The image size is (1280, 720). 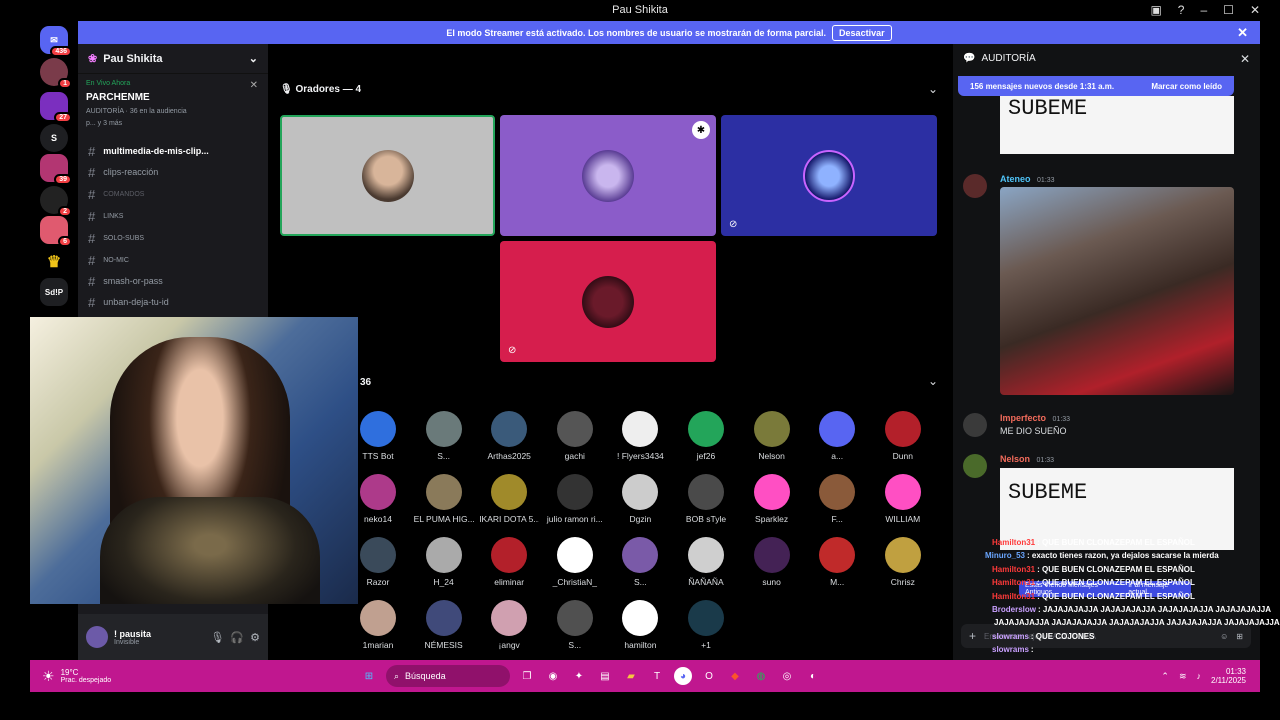 What do you see at coordinates (903, 562) in the screenshot?
I see `audience-member: Chrisz` at bounding box center [903, 562].